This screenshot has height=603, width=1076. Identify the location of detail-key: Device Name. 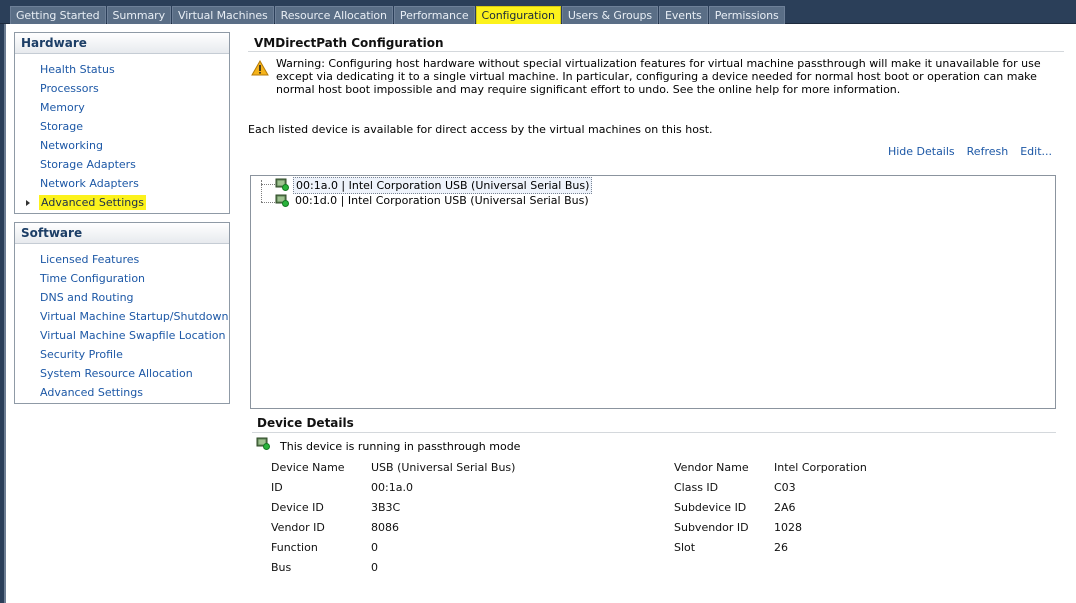
(308, 467).